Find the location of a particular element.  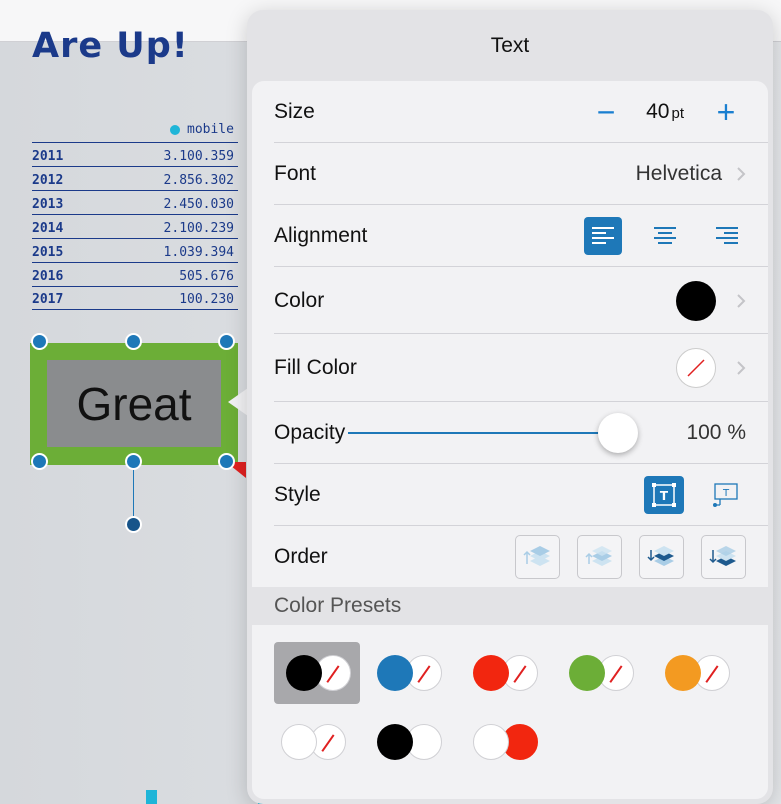

resize-handle-bottom-left is located at coordinates (39, 461).